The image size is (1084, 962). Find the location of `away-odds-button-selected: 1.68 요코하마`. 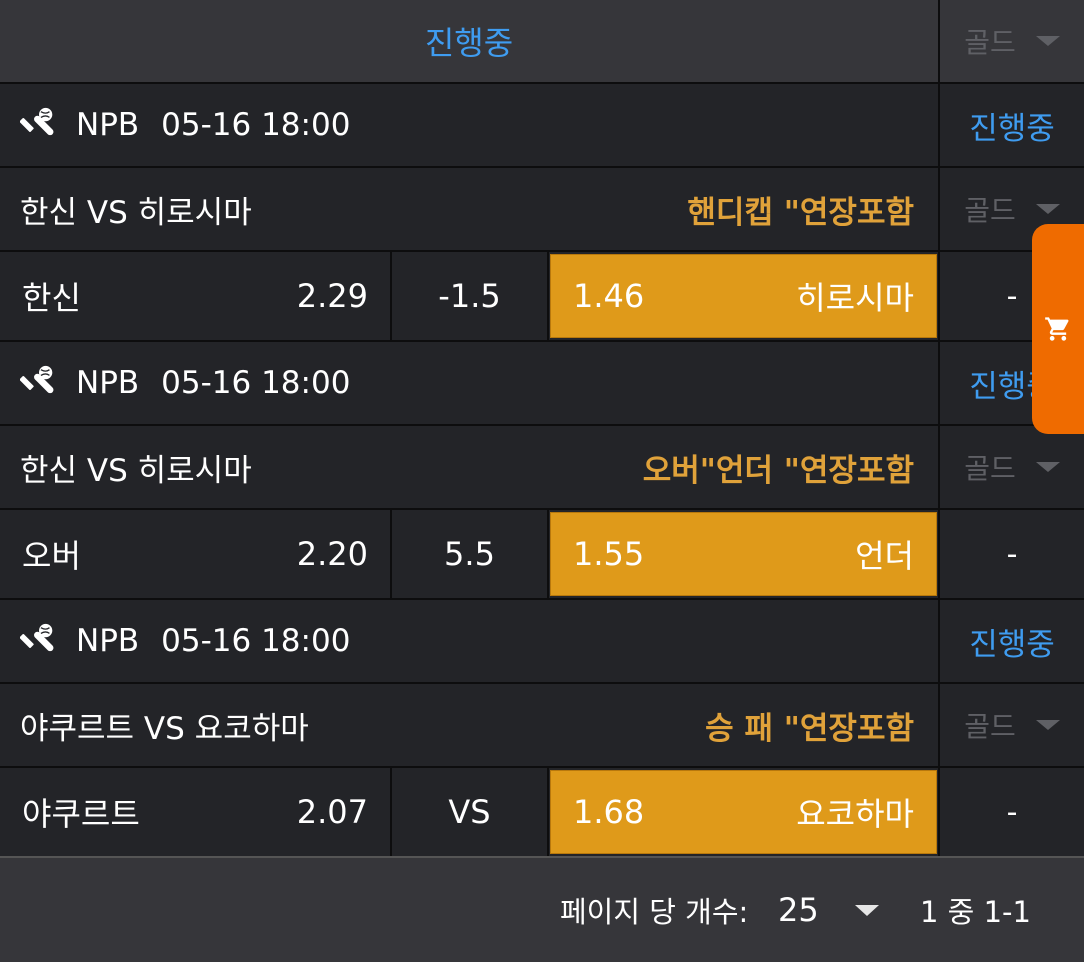

away-odds-button-selected: 1.68 요코하마 is located at coordinates (743, 812).